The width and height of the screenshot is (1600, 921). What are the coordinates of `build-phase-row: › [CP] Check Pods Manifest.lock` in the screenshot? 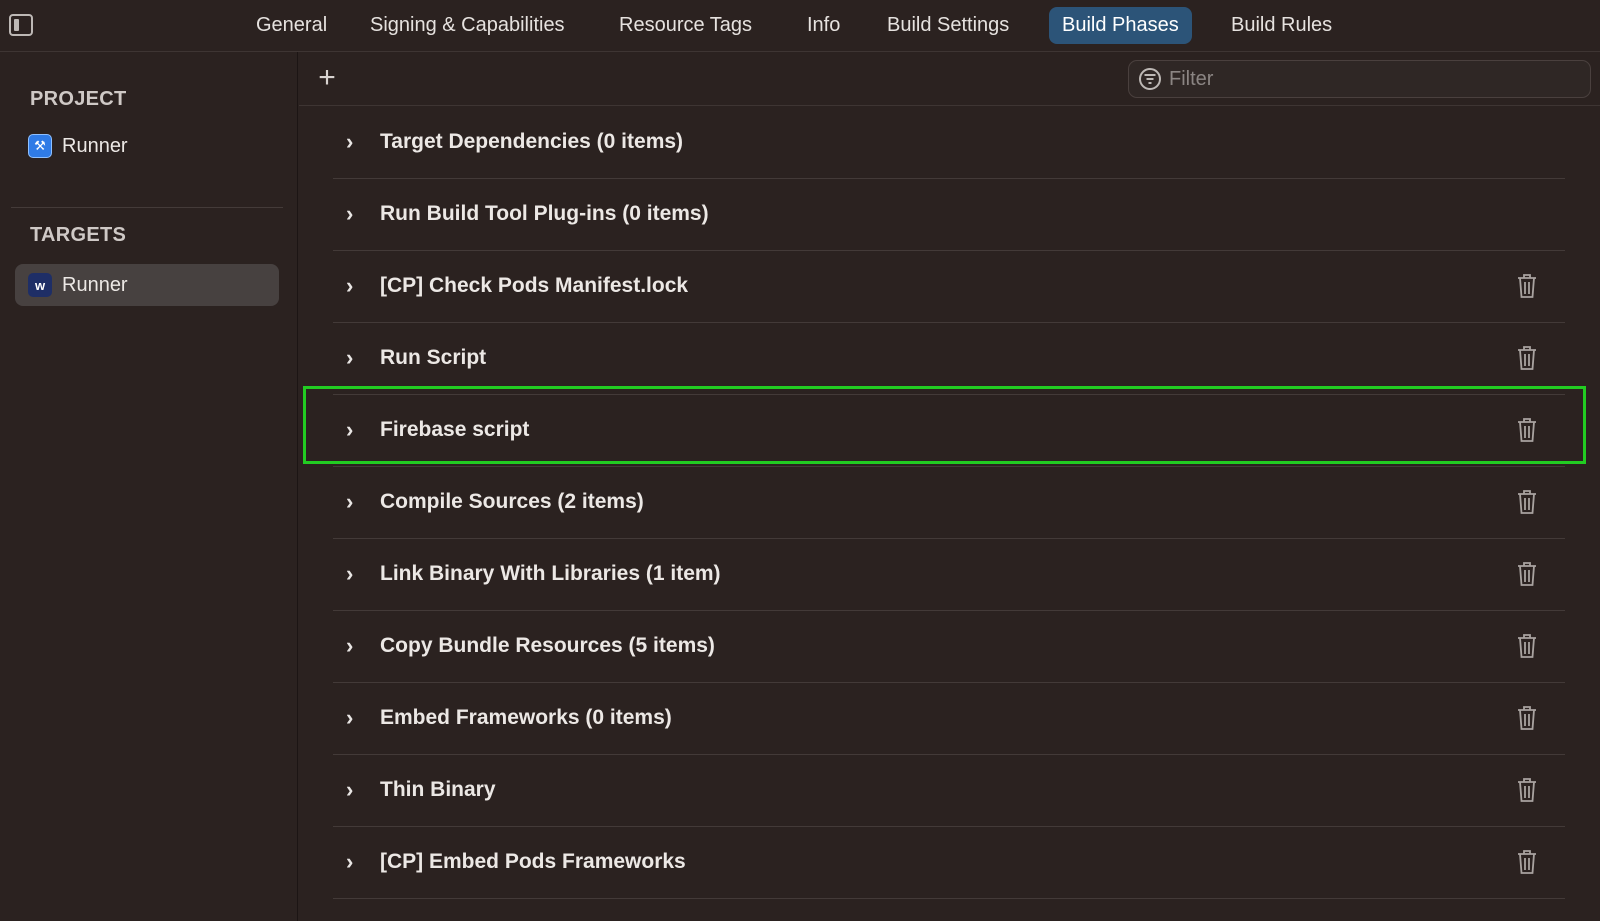 It's located at (949, 287).